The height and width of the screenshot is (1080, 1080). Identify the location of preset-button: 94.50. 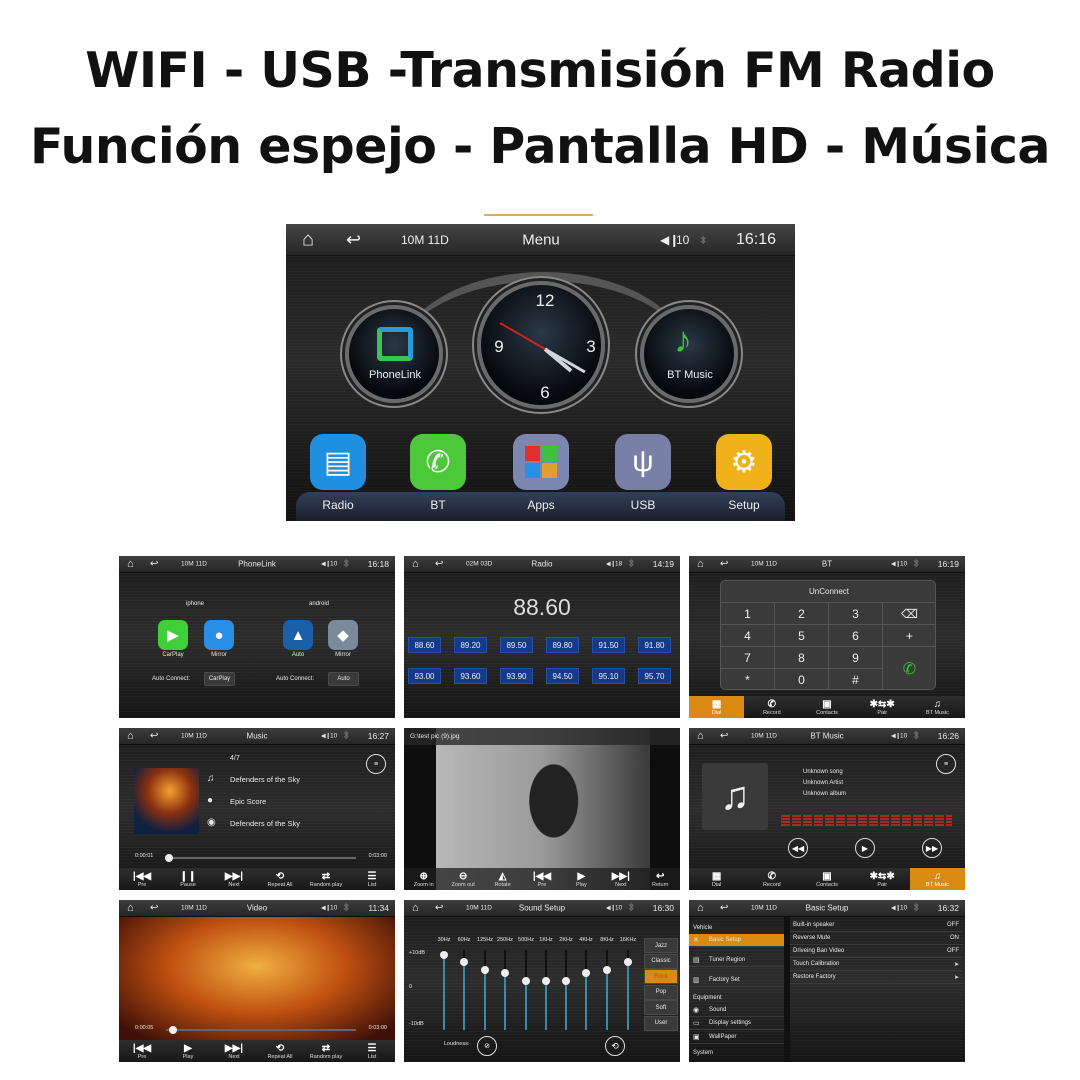
(562, 676).